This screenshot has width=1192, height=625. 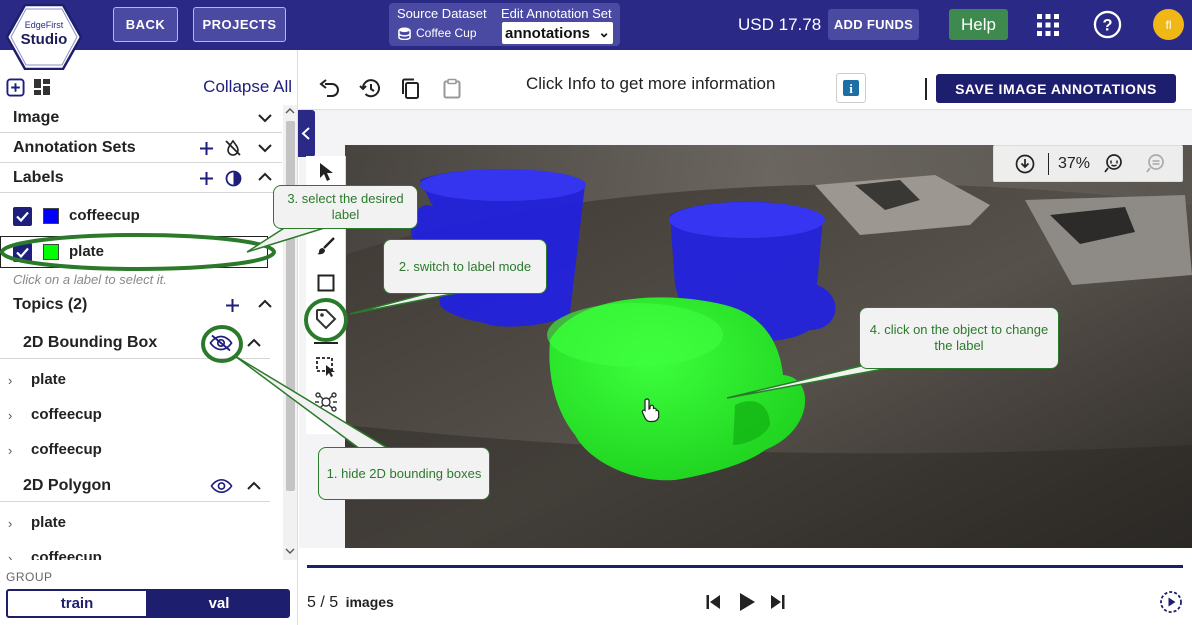 What do you see at coordinates (290, 306) in the screenshot?
I see `sidebar-scrollbar-thumb` at bounding box center [290, 306].